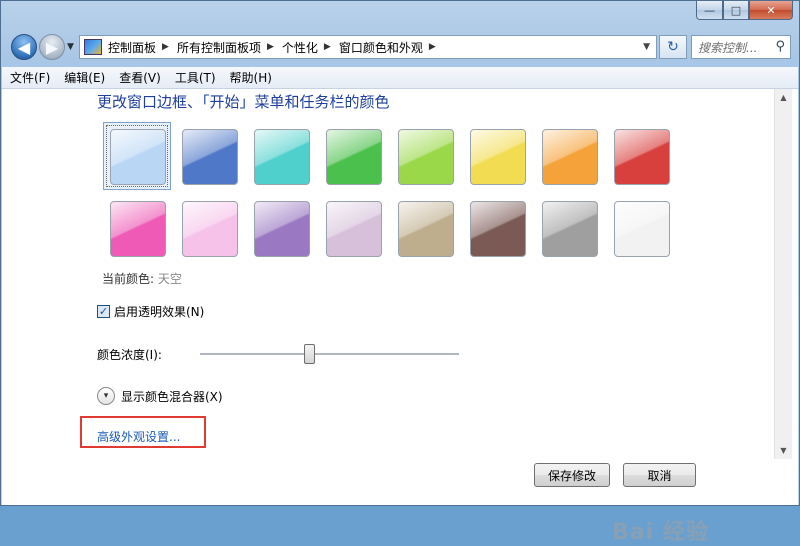 Image resolution: width=800 pixels, height=546 pixels. I want to click on menu-item: 文件(F), so click(30, 77).